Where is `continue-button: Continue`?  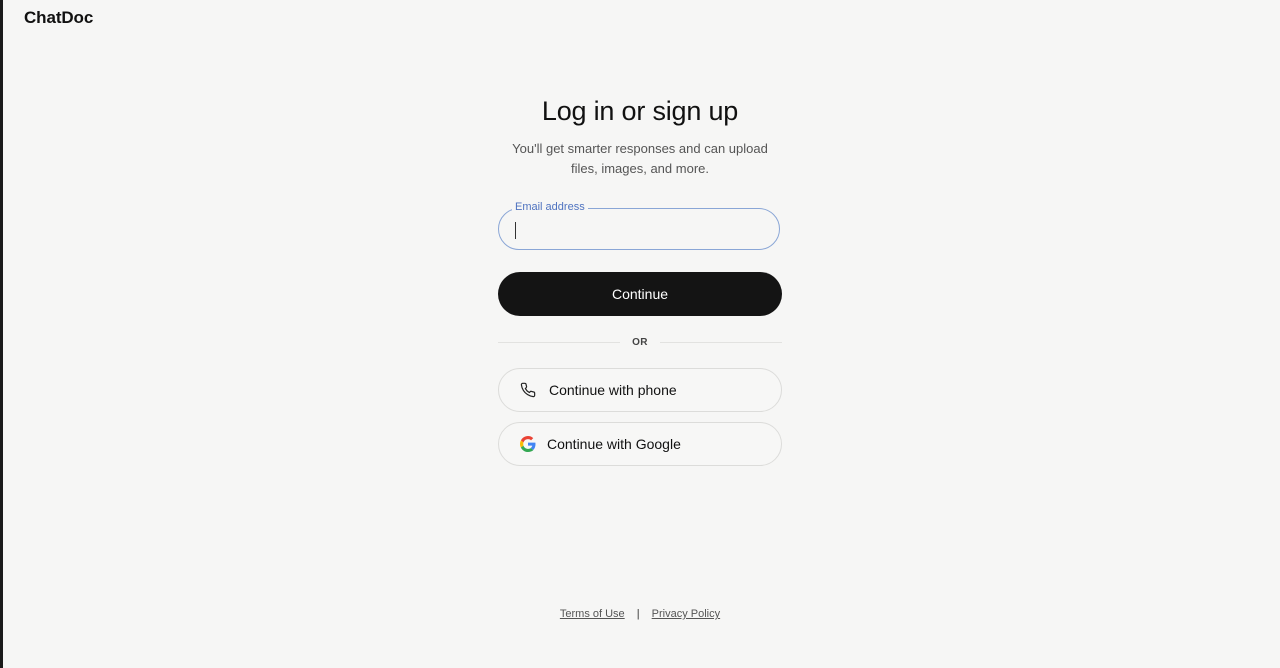 continue-button: Continue is located at coordinates (640, 294).